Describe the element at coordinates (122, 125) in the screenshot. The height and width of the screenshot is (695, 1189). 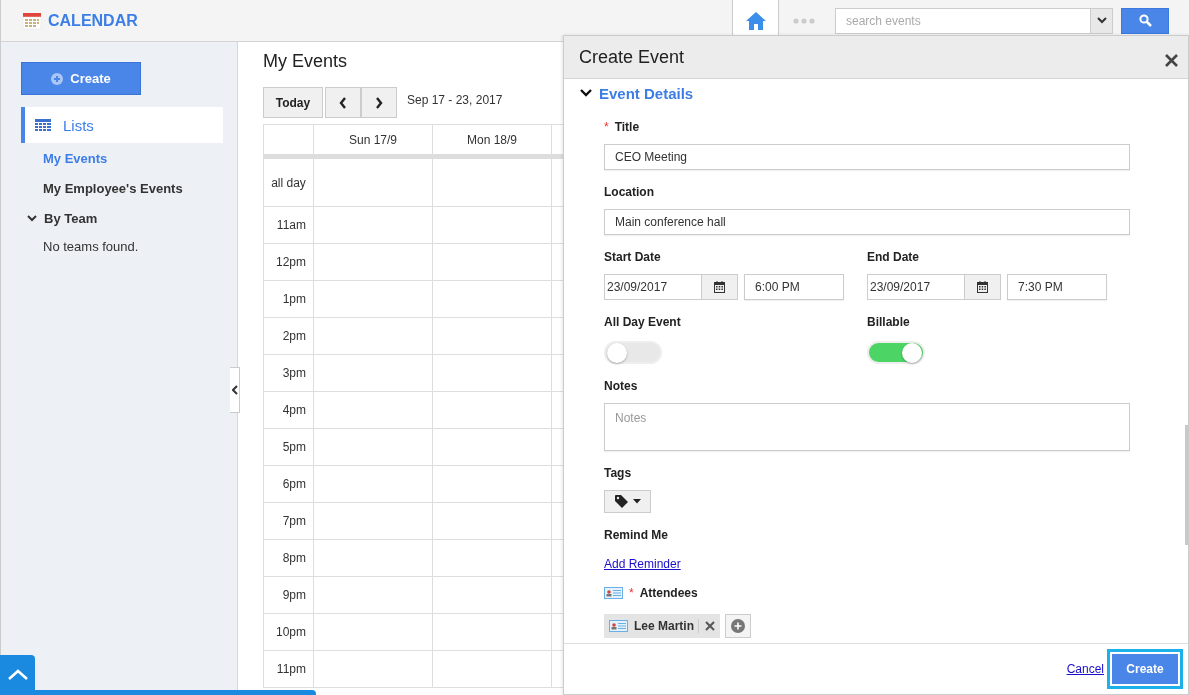
I see `lists-tab: Lists` at that location.